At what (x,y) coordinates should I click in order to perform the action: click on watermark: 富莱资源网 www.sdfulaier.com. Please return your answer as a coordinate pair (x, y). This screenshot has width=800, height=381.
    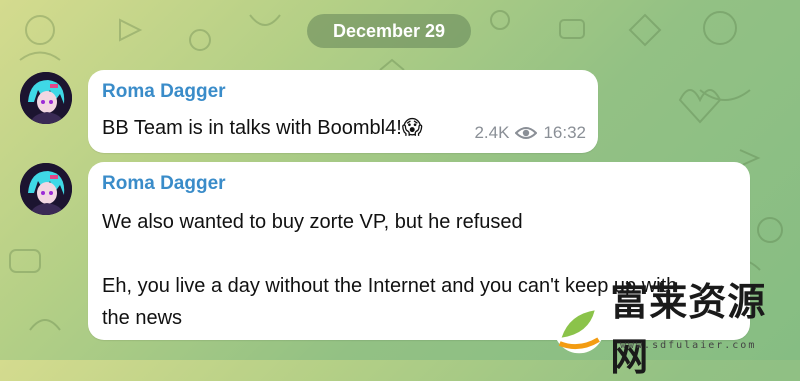
    Looking at the image, I should click on (674, 329).